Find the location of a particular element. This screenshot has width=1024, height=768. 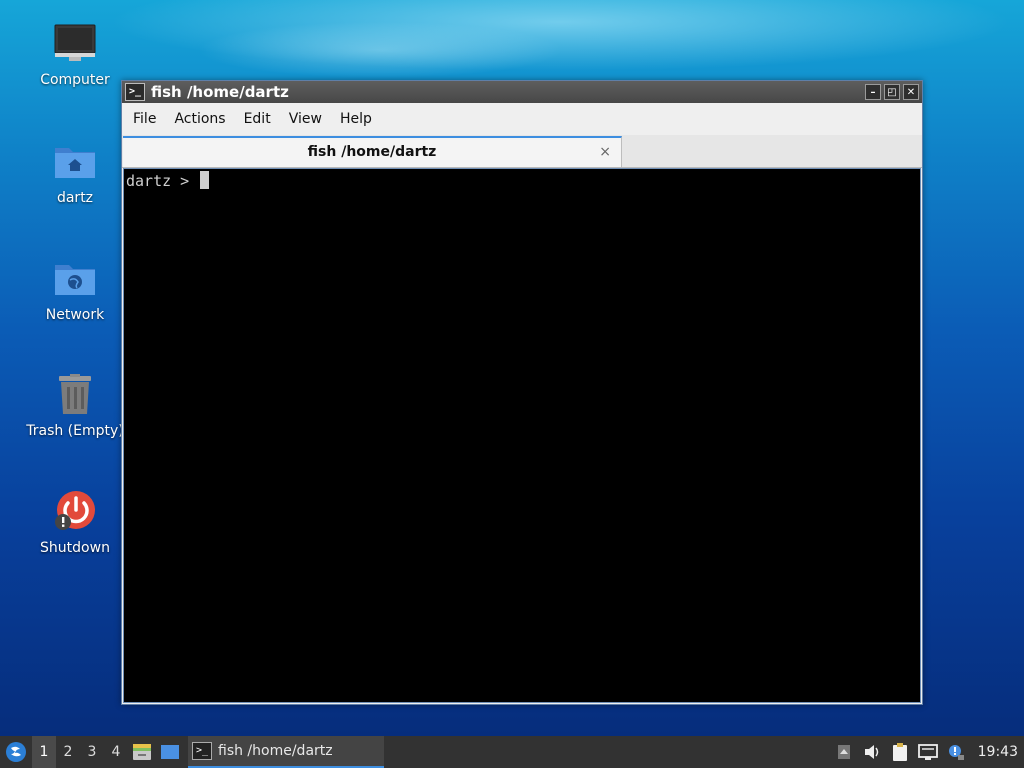

show-desktop-button is located at coordinates (170, 752).